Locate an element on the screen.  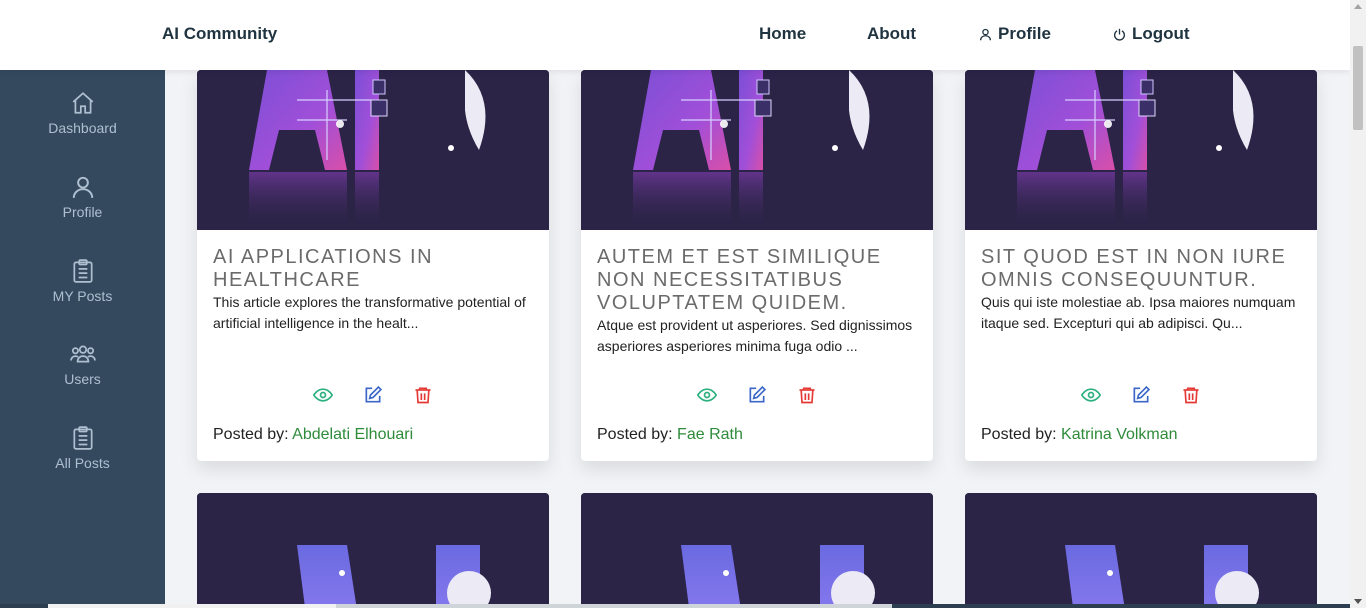
horizontal-scrollbar is located at coordinates (675, 606).